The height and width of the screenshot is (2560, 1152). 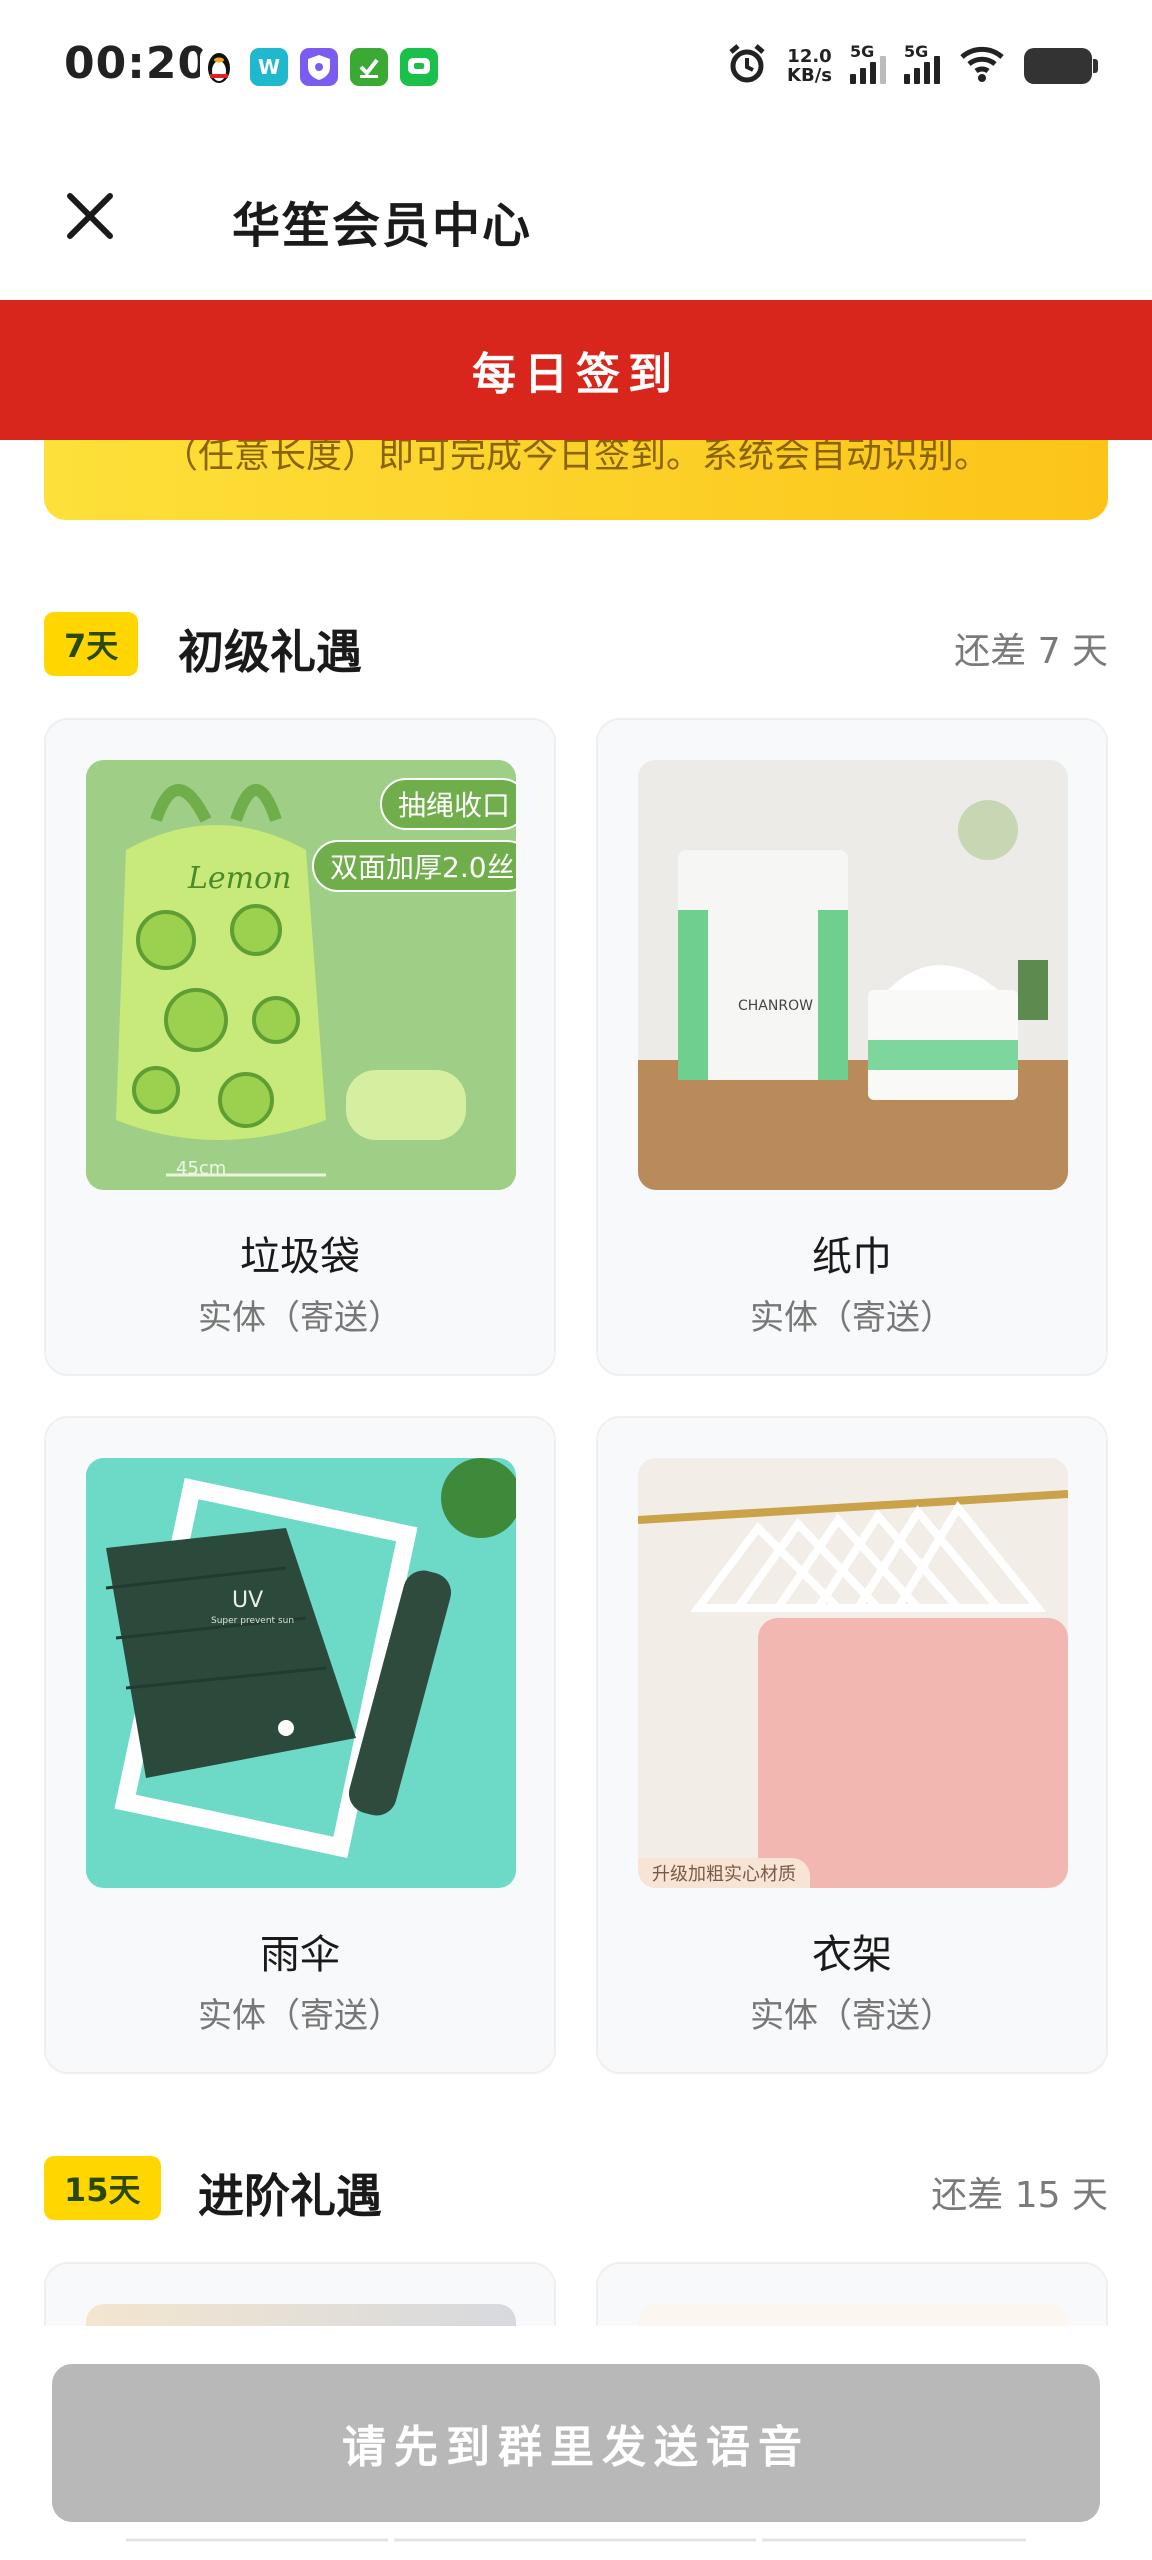 What do you see at coordinates (922, 63) in the screenshot?
I see `signal-strength-icon-2: 5G` at bounding box center [922, 63].